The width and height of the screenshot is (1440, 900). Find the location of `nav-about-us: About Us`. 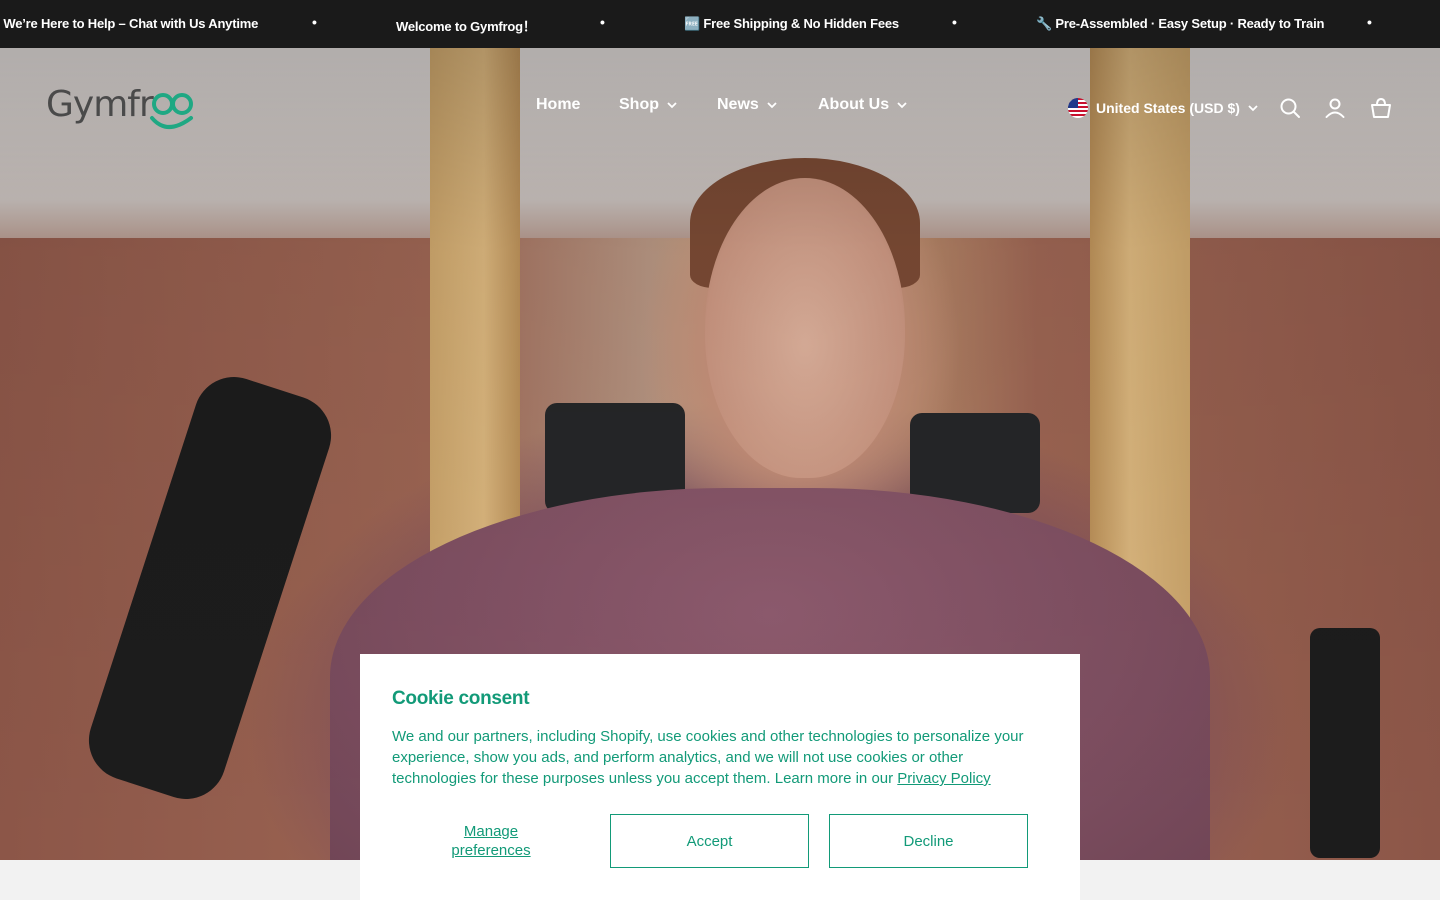

nav-about-us: About Us is located at coordinates (862, 105).